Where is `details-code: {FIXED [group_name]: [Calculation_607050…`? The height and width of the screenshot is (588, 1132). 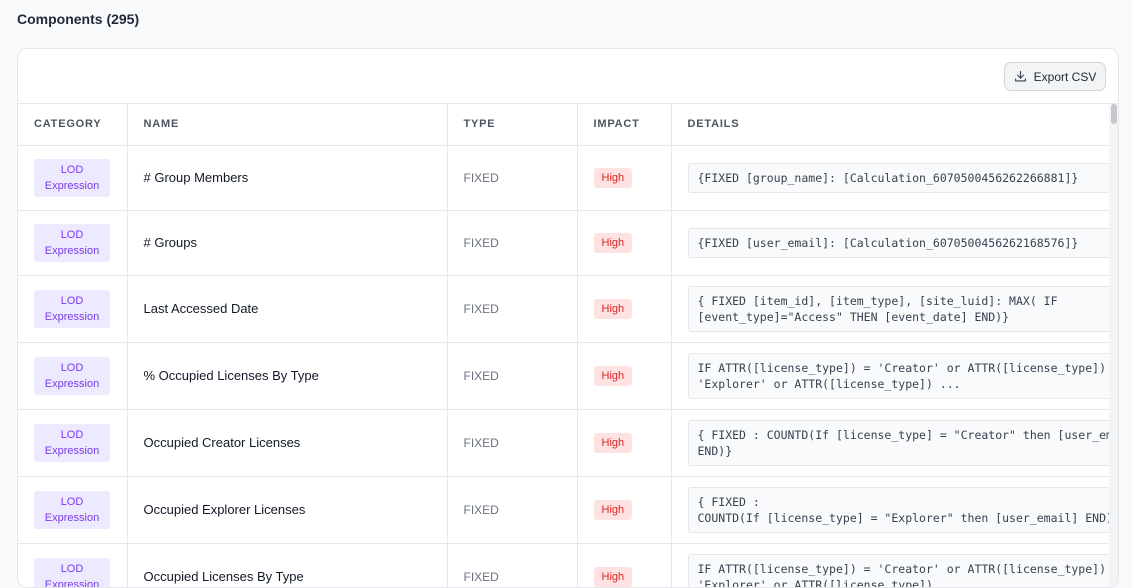 details-code: {FIXED [group_name]: [Calculation_607050… is located at coordinates (900, 178).